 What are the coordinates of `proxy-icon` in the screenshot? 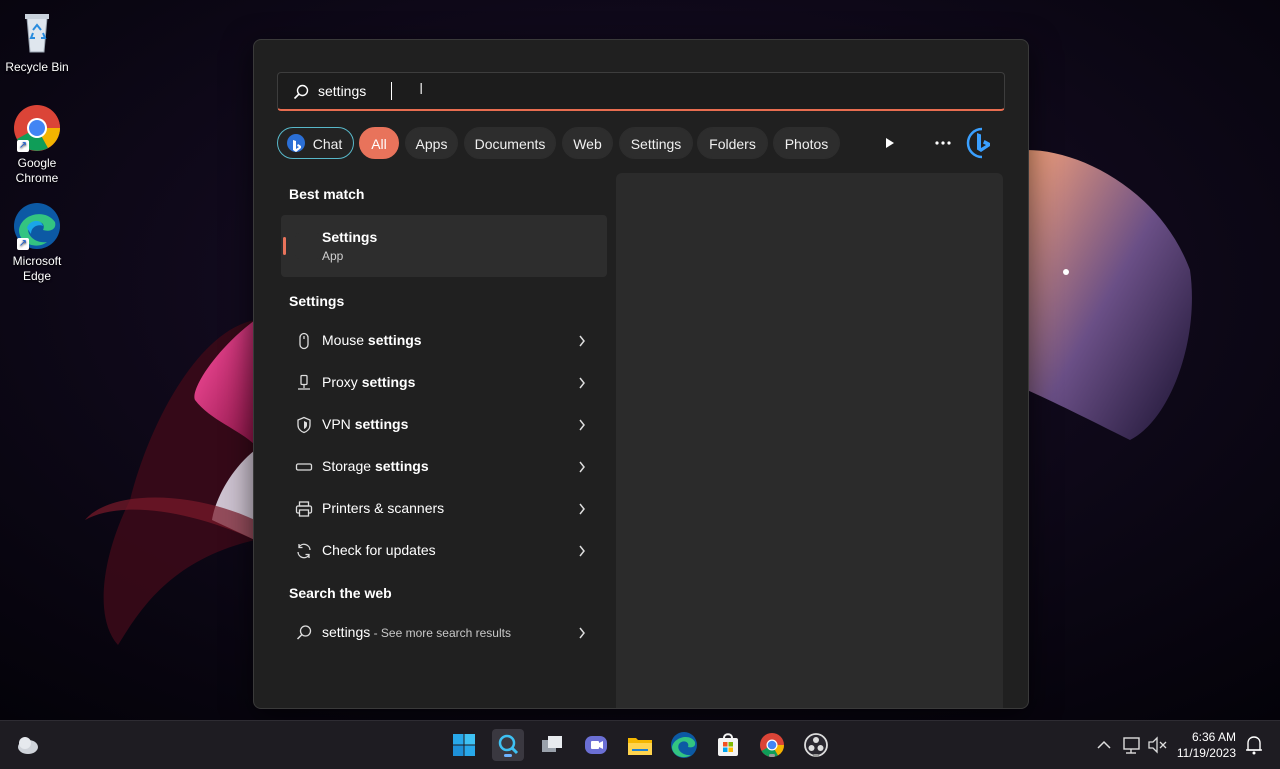 It's located at (304, 382).